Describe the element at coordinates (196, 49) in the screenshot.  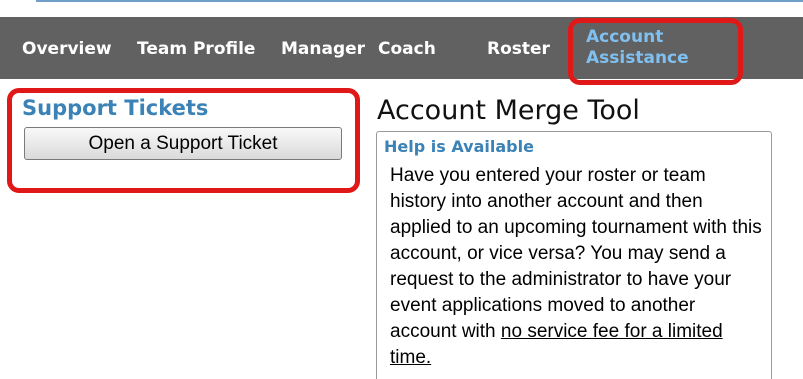
I see `nav-item-team-profile: Team Profile` at that location.